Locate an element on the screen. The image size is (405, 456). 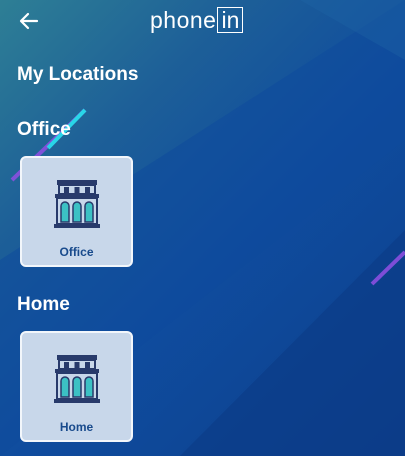
location-card-label: Home is located at coordinates (76, 427).